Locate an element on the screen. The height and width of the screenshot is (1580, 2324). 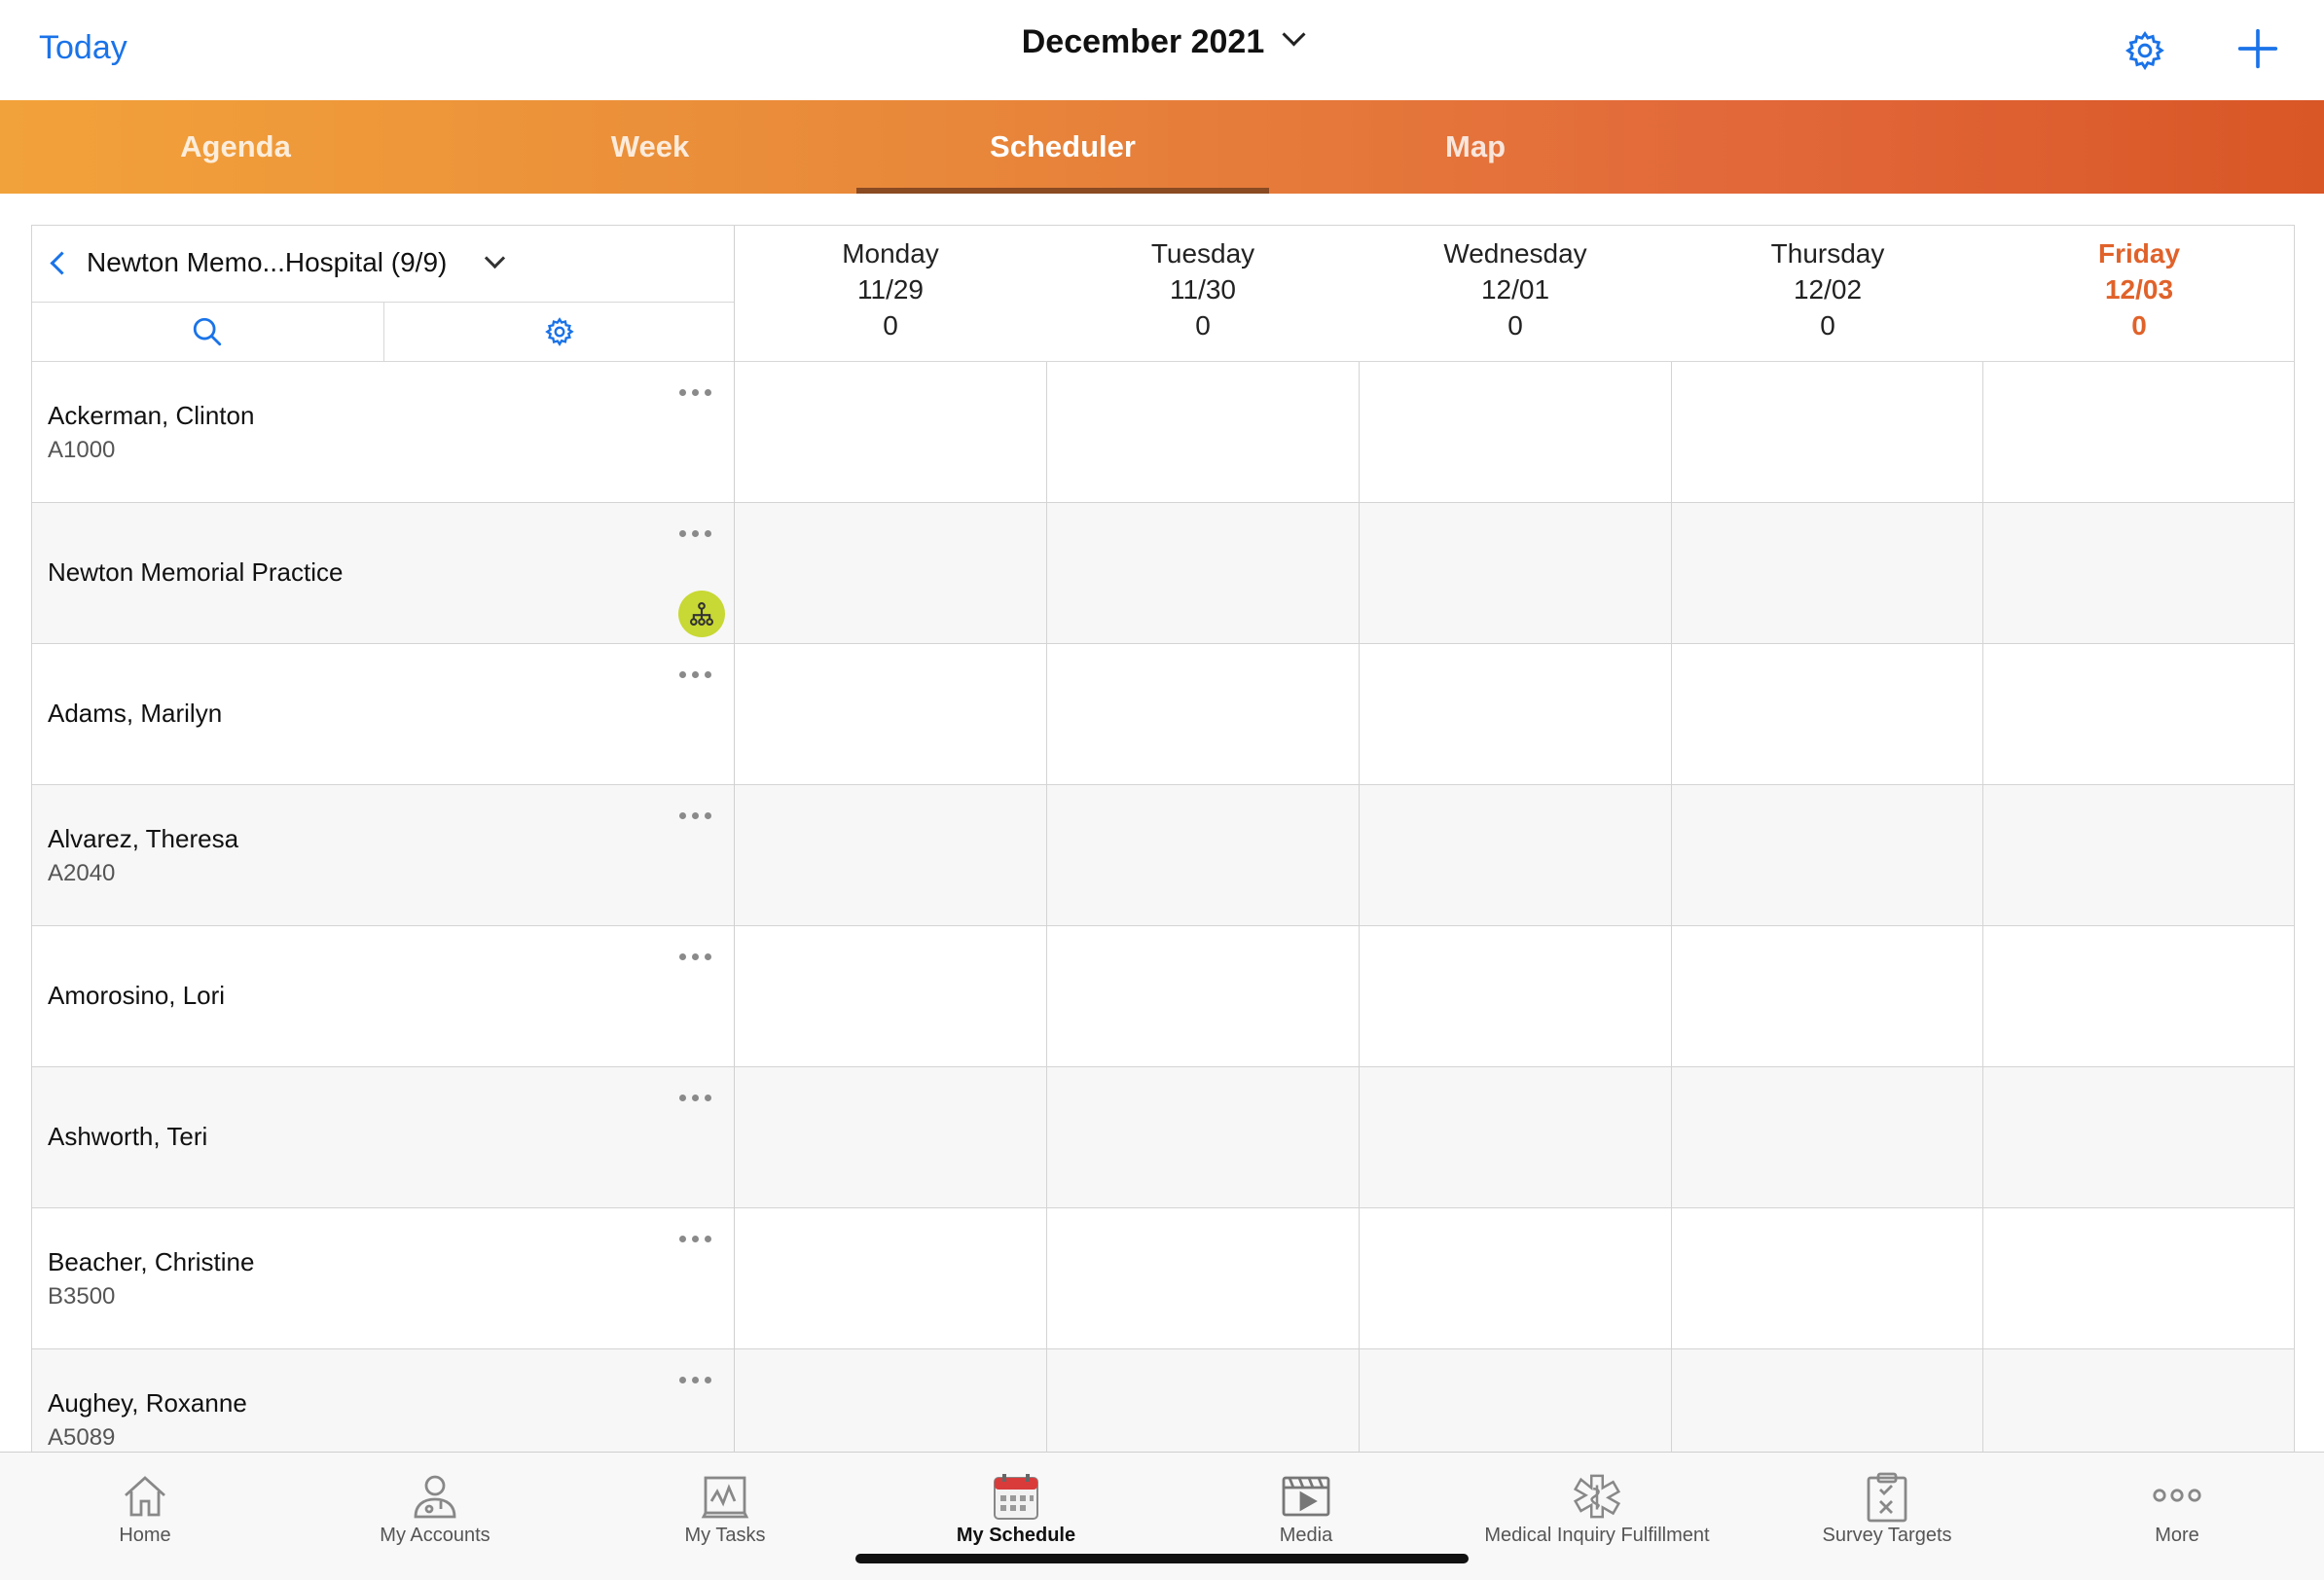
day-date: 12/01 is located at coordinates (1515, 289).